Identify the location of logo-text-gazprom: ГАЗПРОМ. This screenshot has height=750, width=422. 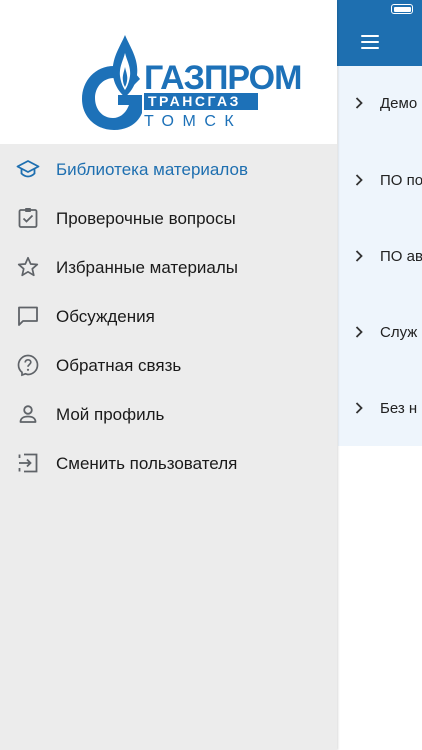
(223, 78).